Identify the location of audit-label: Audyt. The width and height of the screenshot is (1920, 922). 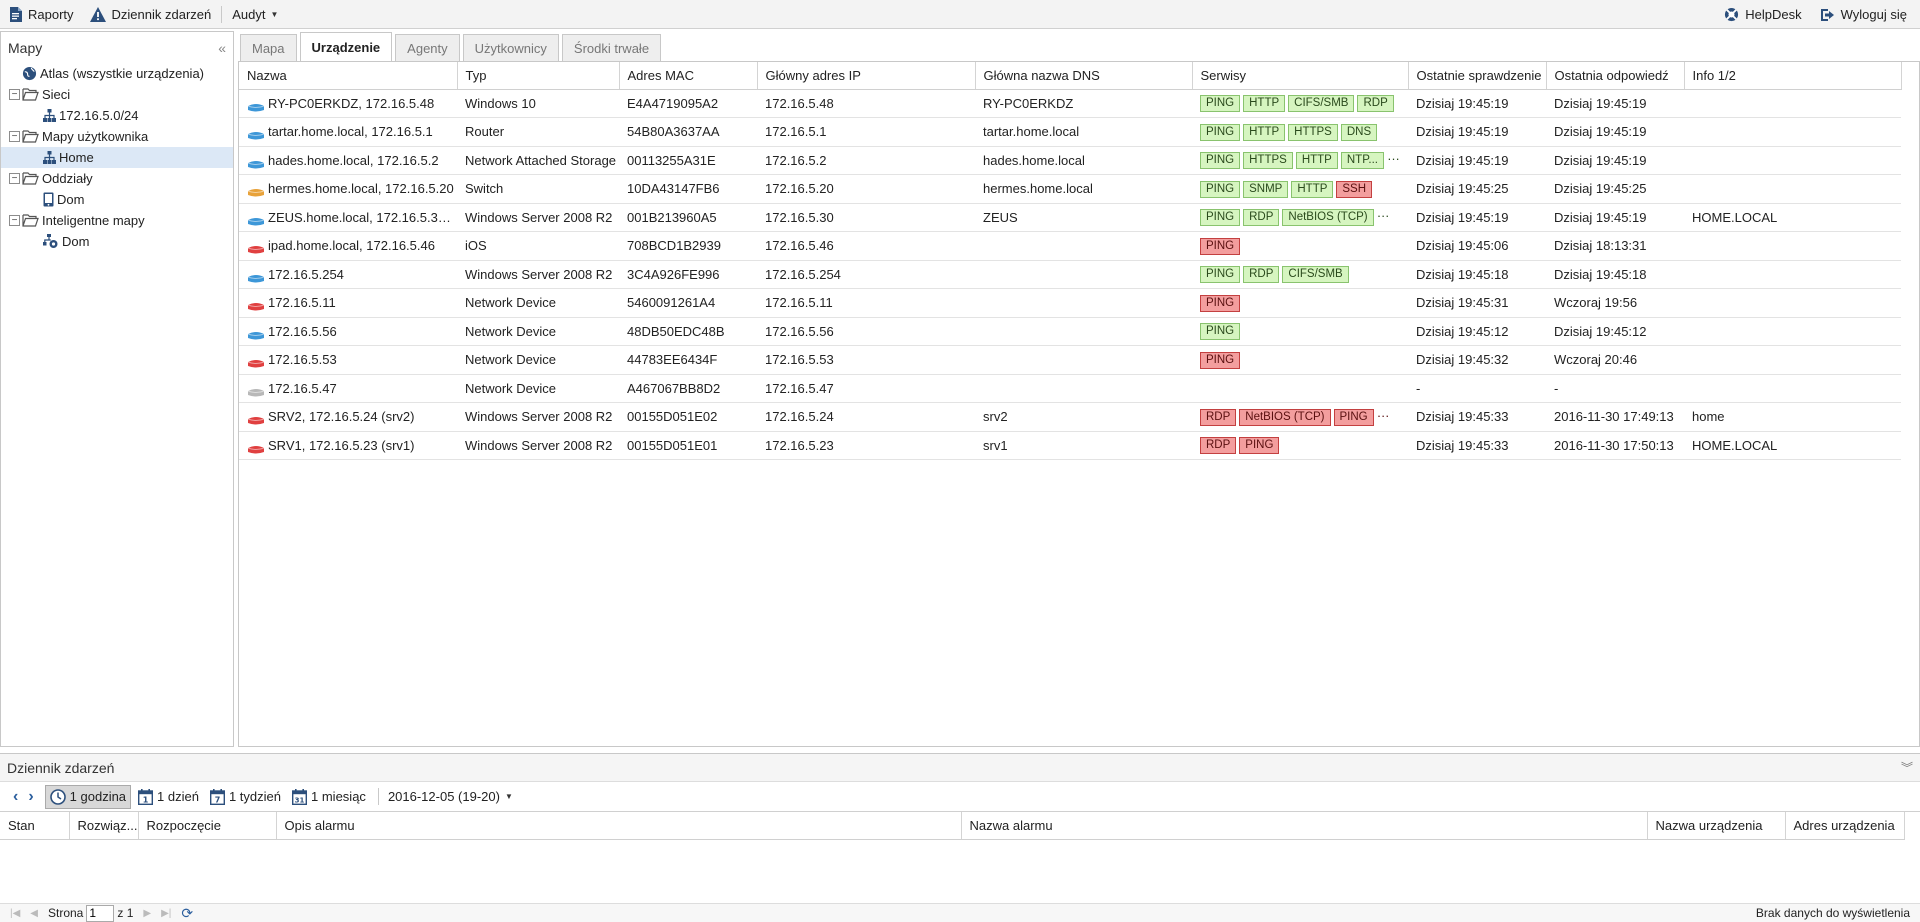
(249, 14).